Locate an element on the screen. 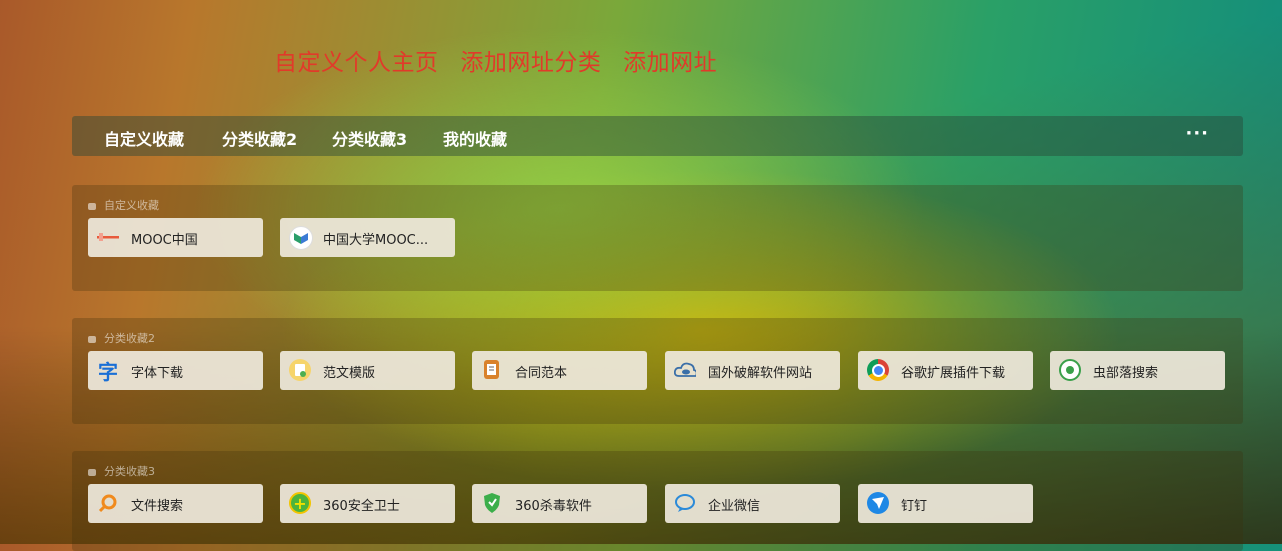  font-icon: 字 is located at coordinates (108, 371).